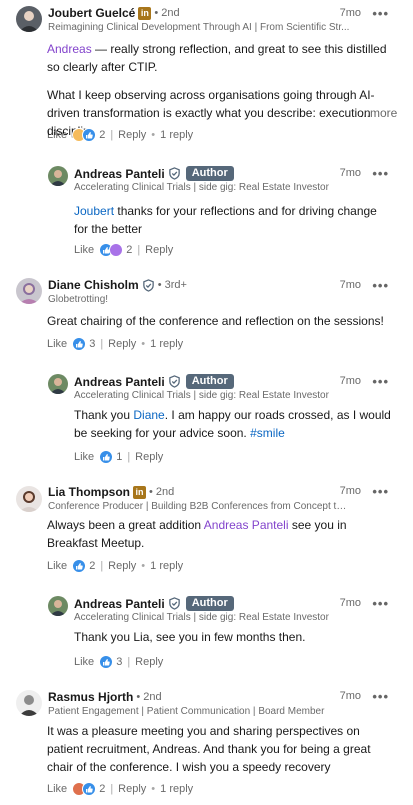  Describe the element at coordinates (89, 492) in the screenshot. I see `commenter-name: Lia Thompson` at that location.